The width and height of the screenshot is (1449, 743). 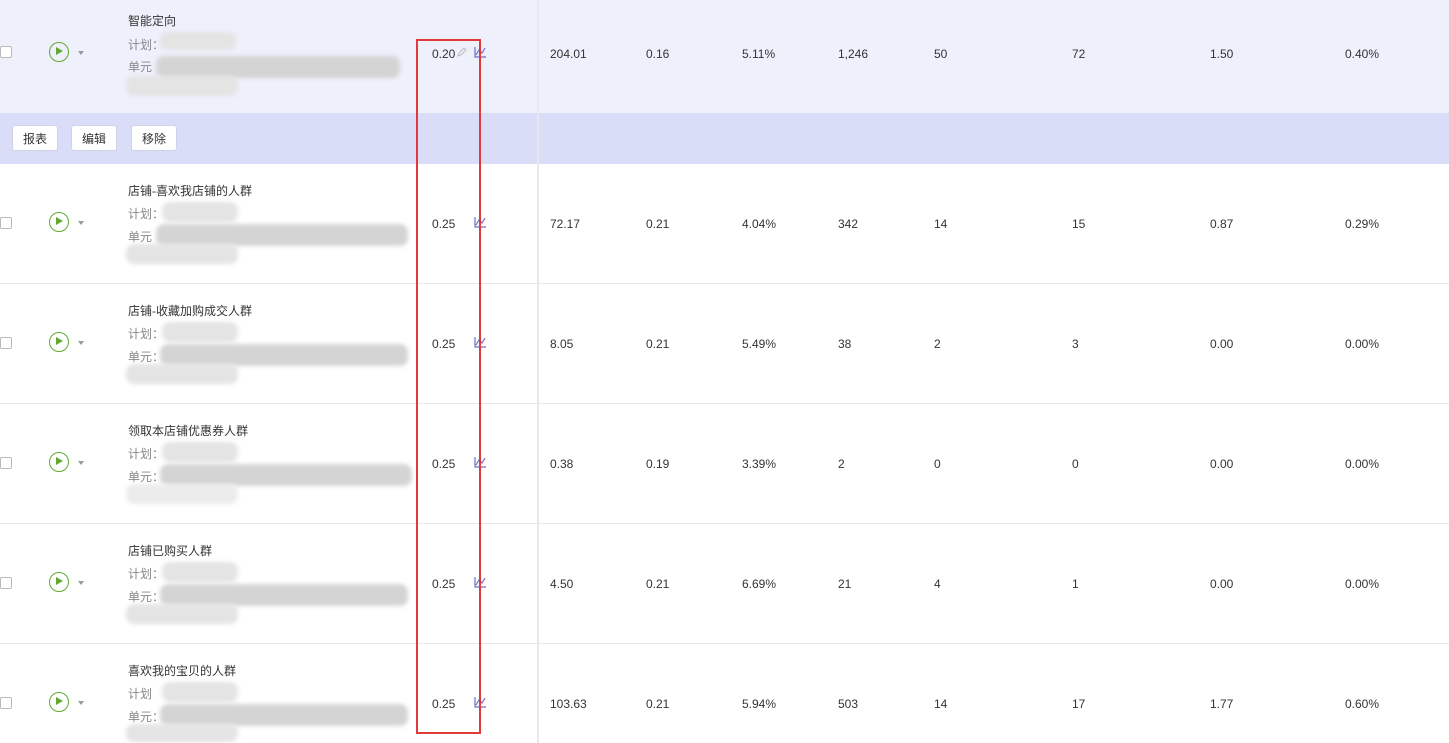 I want to click on metric-5: 50, so click(x=941, y=54).